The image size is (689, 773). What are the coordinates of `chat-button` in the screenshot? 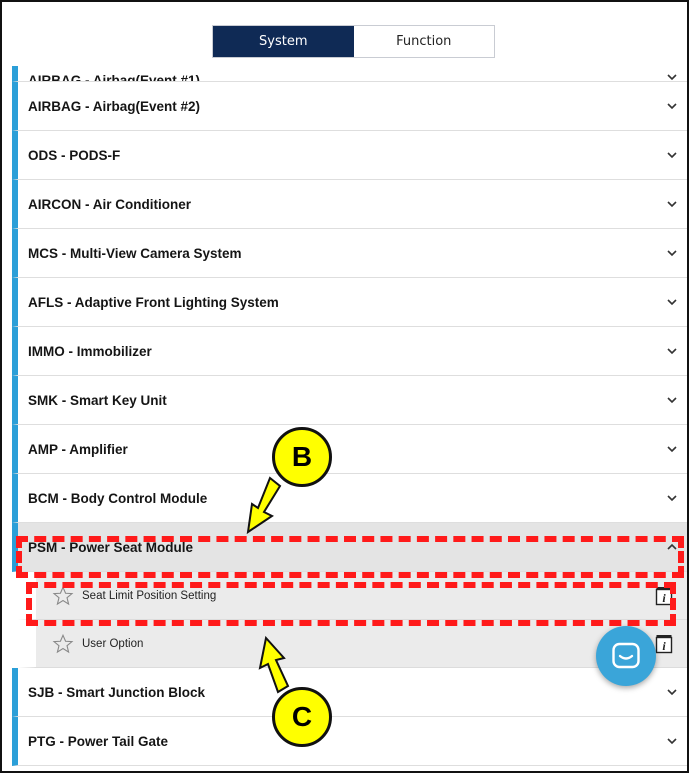 It's located at (626, 656).